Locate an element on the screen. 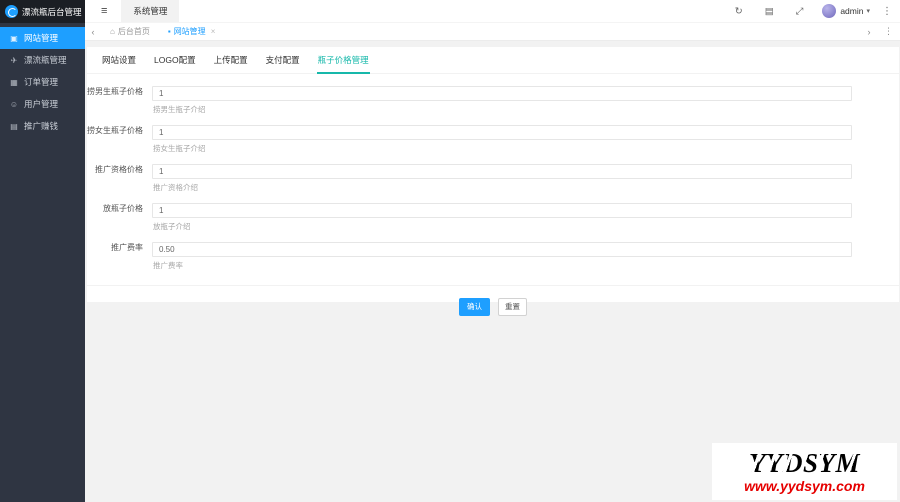 This screenshot has width=900, height=502. chevron-down-icon: ▾ is located at coordinates (868, 11).